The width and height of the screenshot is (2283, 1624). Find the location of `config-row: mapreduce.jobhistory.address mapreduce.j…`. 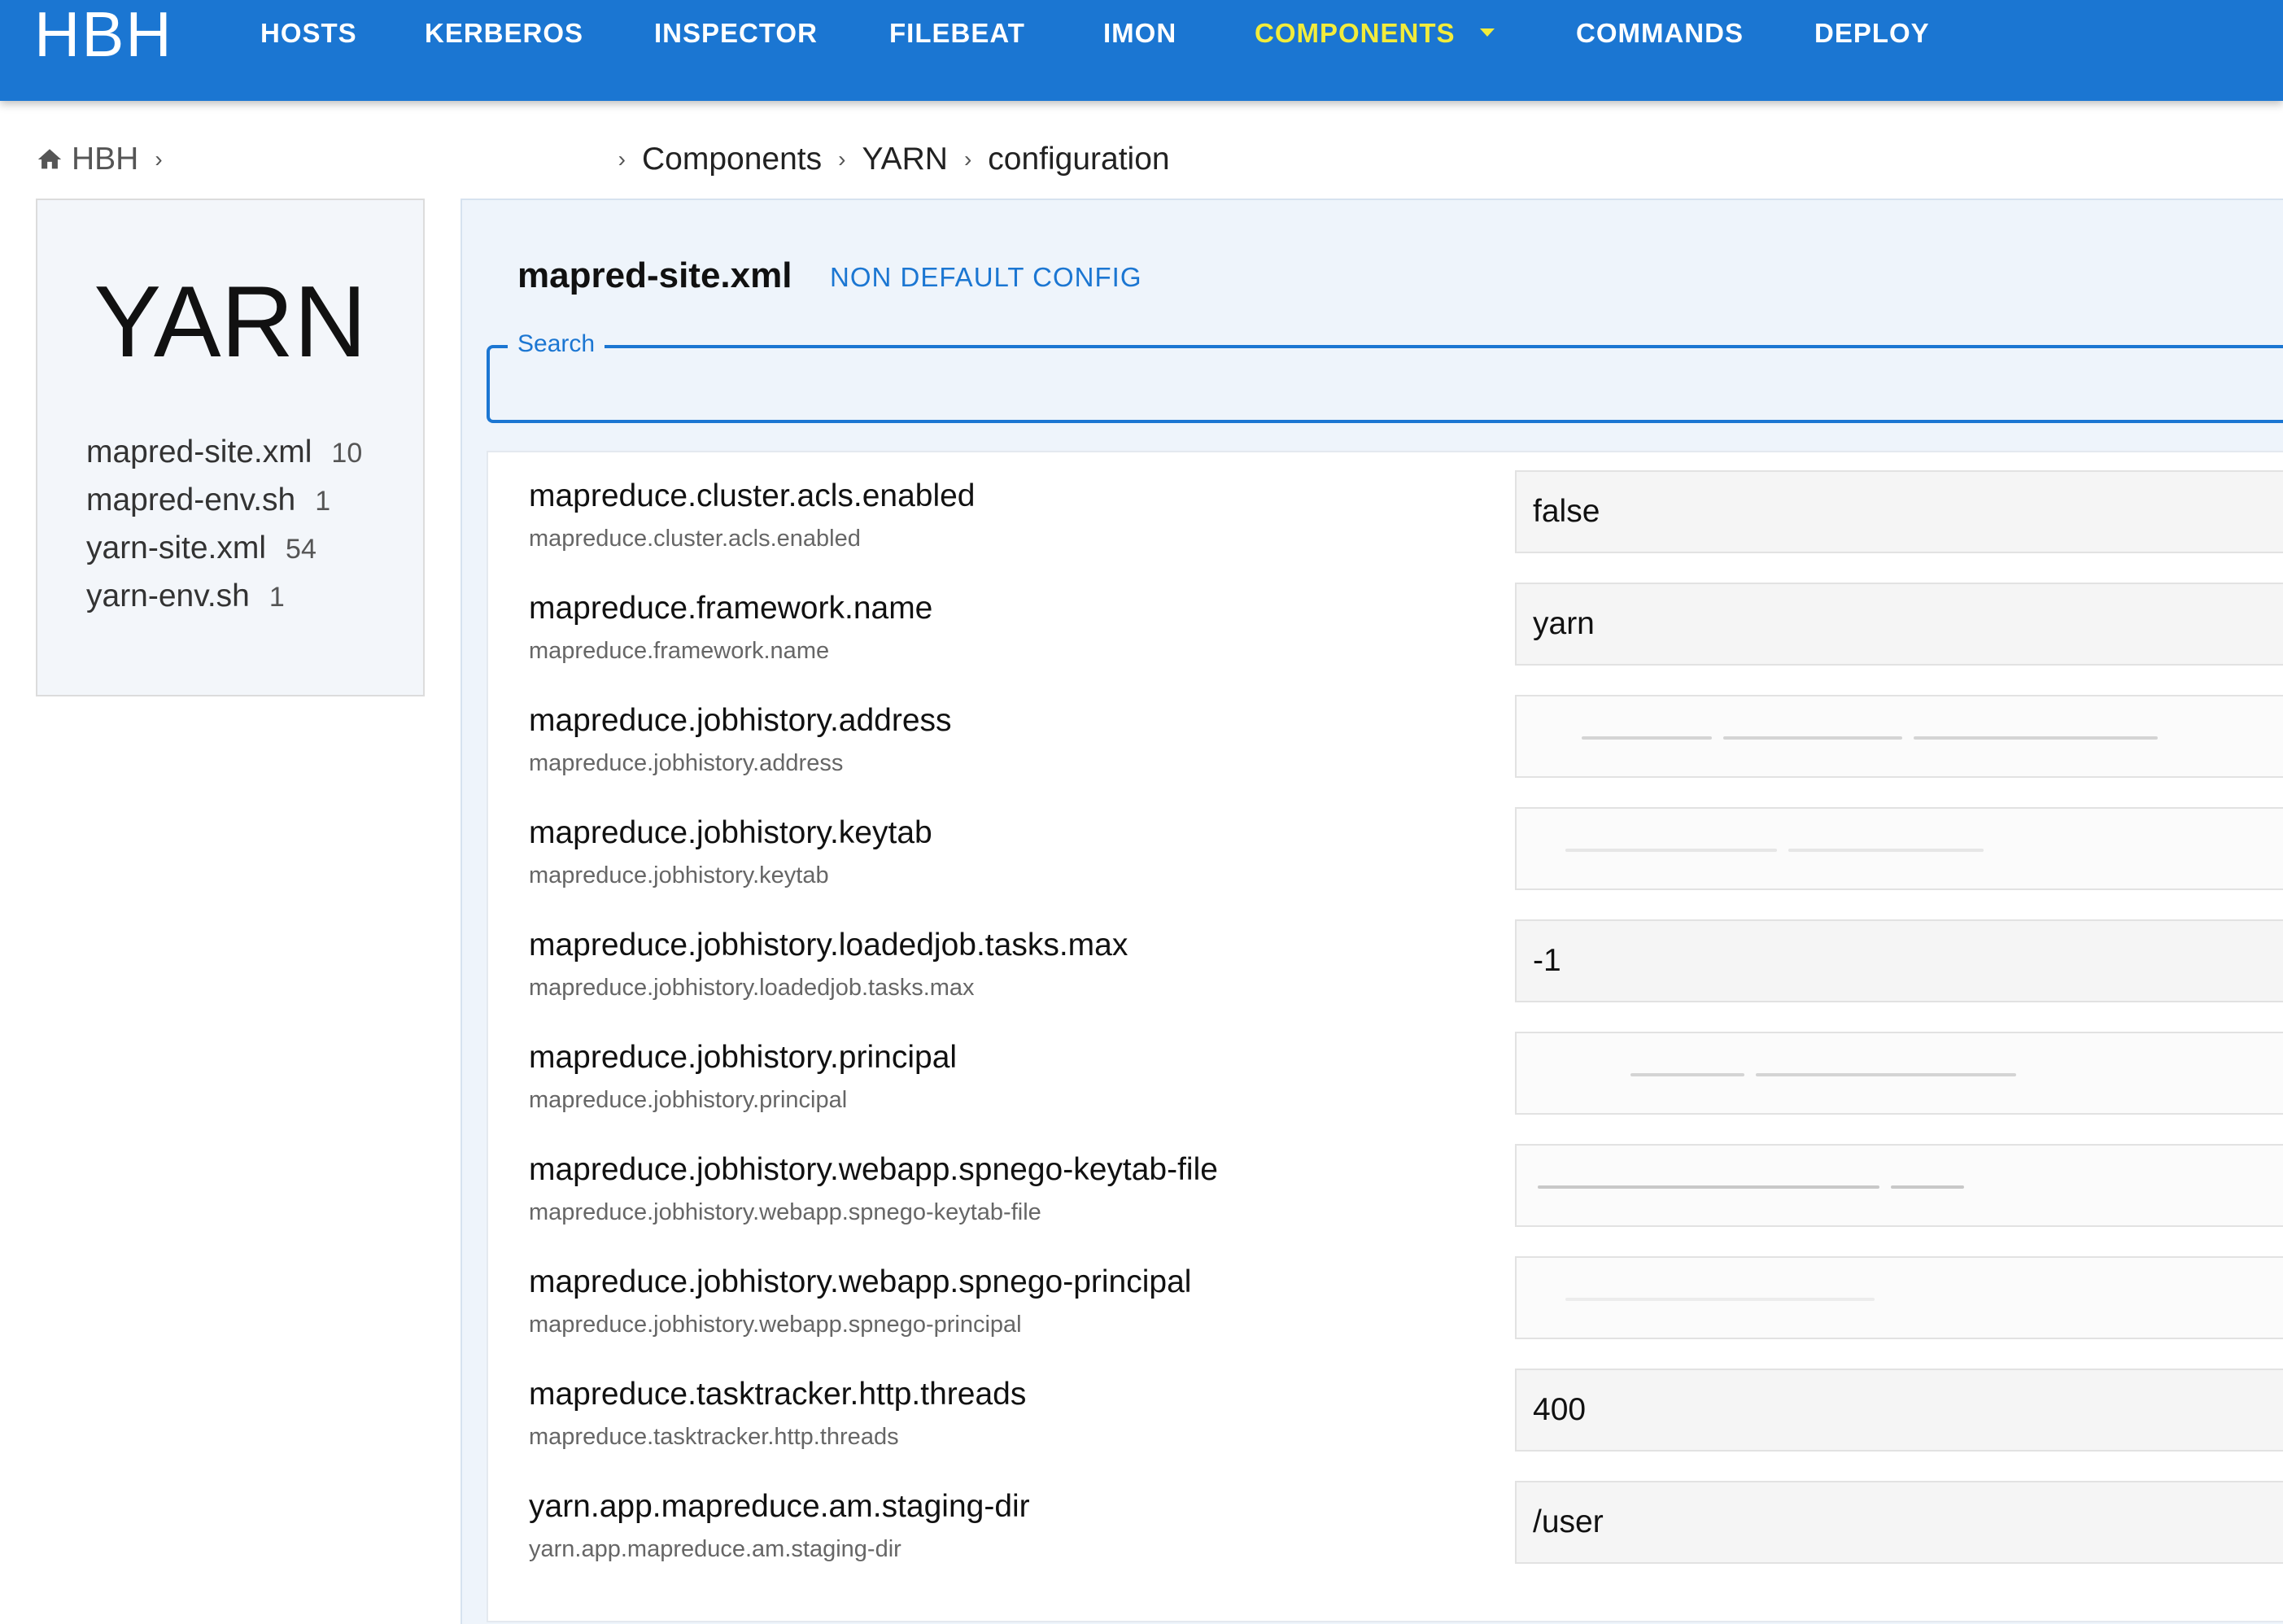

config-row: mapreduce.jobhistory.address mapreduce.j… is located at coordinates (1386, 739).